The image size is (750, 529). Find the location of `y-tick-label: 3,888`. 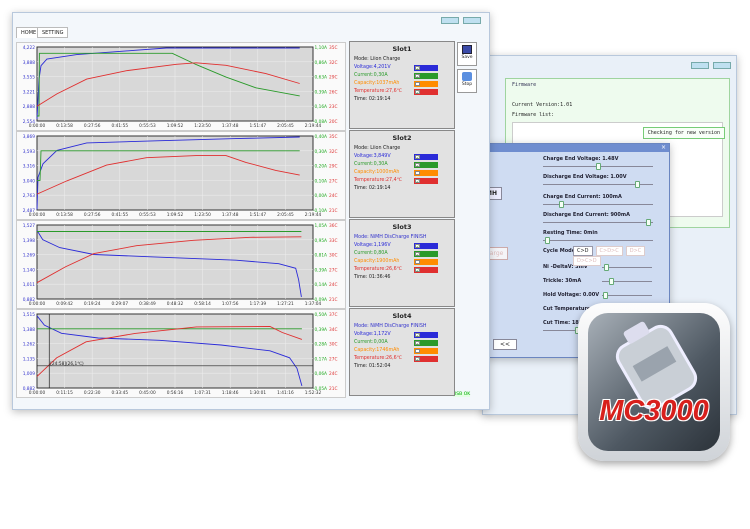

y-tick-label: 3,888 is located at coordinates (29, 63).